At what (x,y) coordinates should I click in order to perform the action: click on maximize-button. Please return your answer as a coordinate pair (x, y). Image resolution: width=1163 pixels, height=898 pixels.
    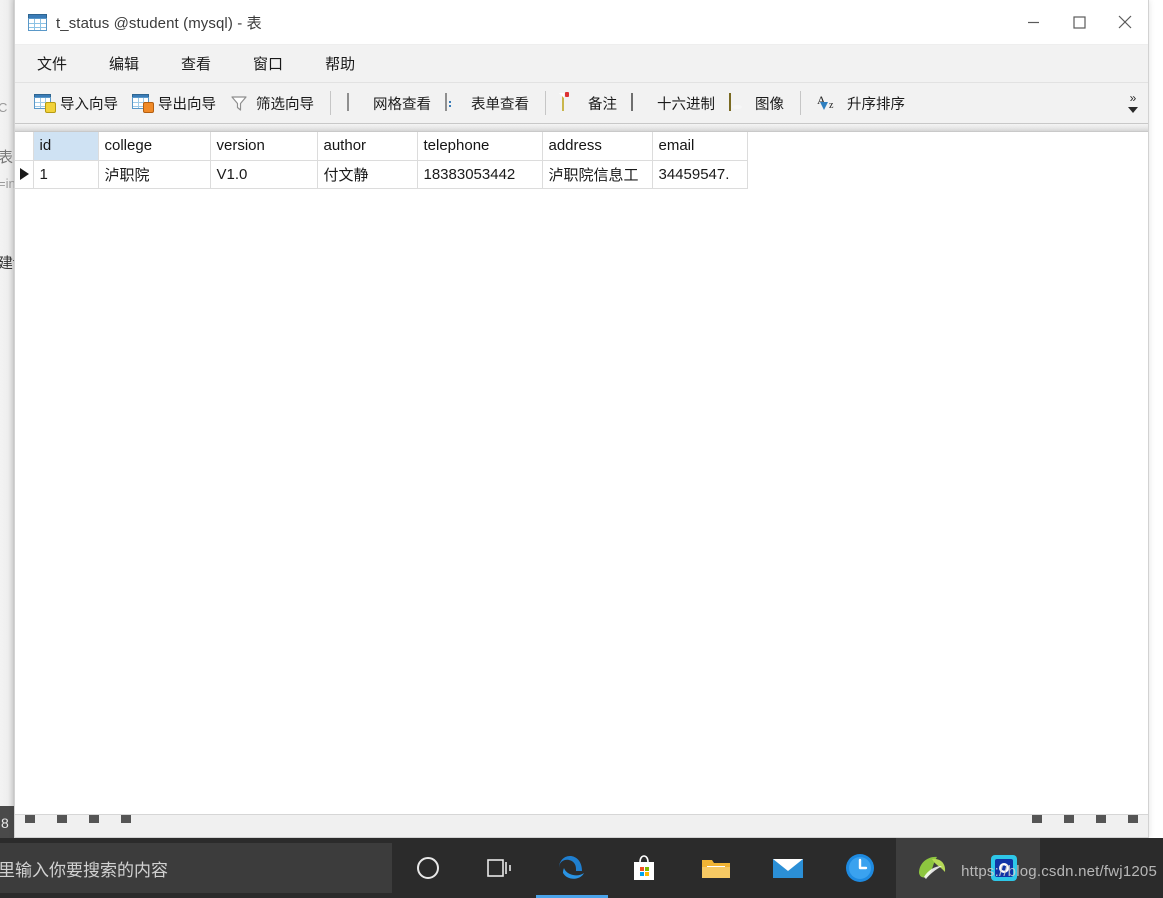
    Looking at the image, I should click on (1079, 22).